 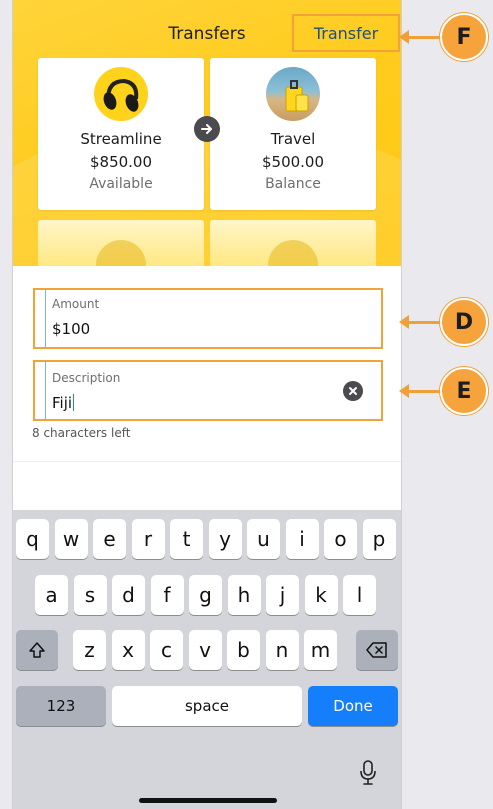 I want to click on space-key: space, so click(x=207, y=706).